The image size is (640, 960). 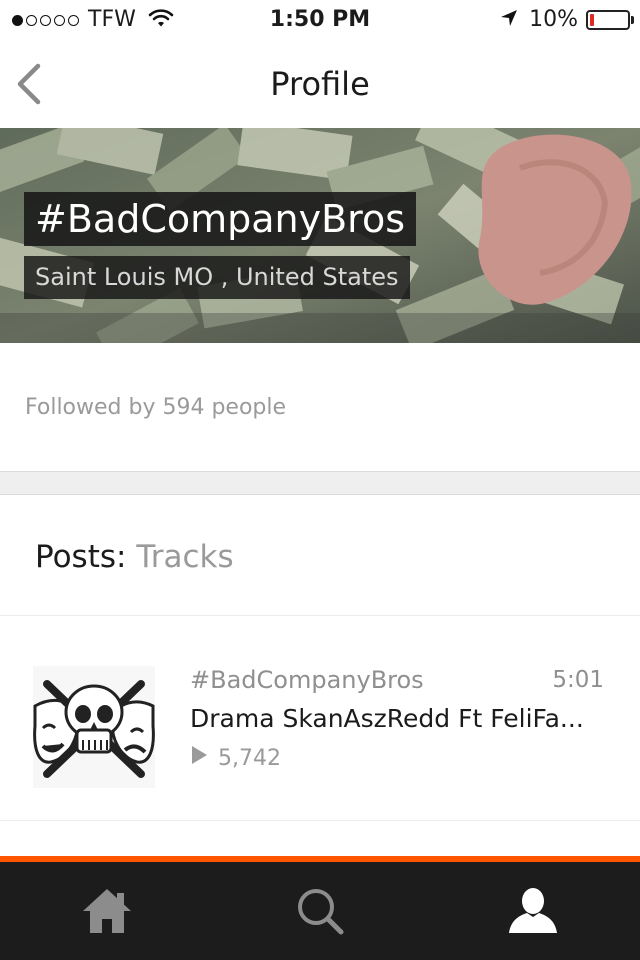 I want to click on battery-icon, so click(x=610, y=20).